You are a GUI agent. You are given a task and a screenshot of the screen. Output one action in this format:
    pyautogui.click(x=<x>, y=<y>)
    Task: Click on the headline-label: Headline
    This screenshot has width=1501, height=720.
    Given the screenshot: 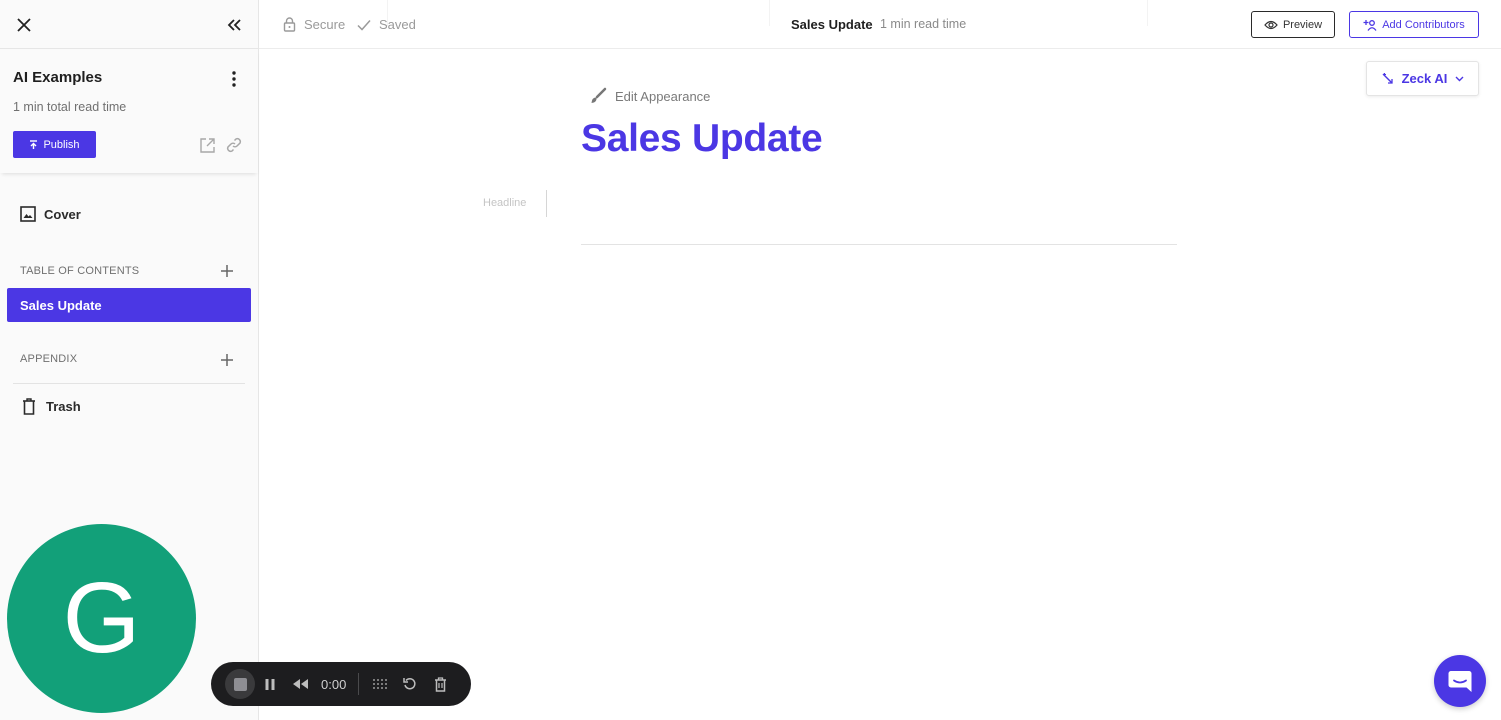 What is the action you would take?
    pyautogui.click(x=505, y=203)
    